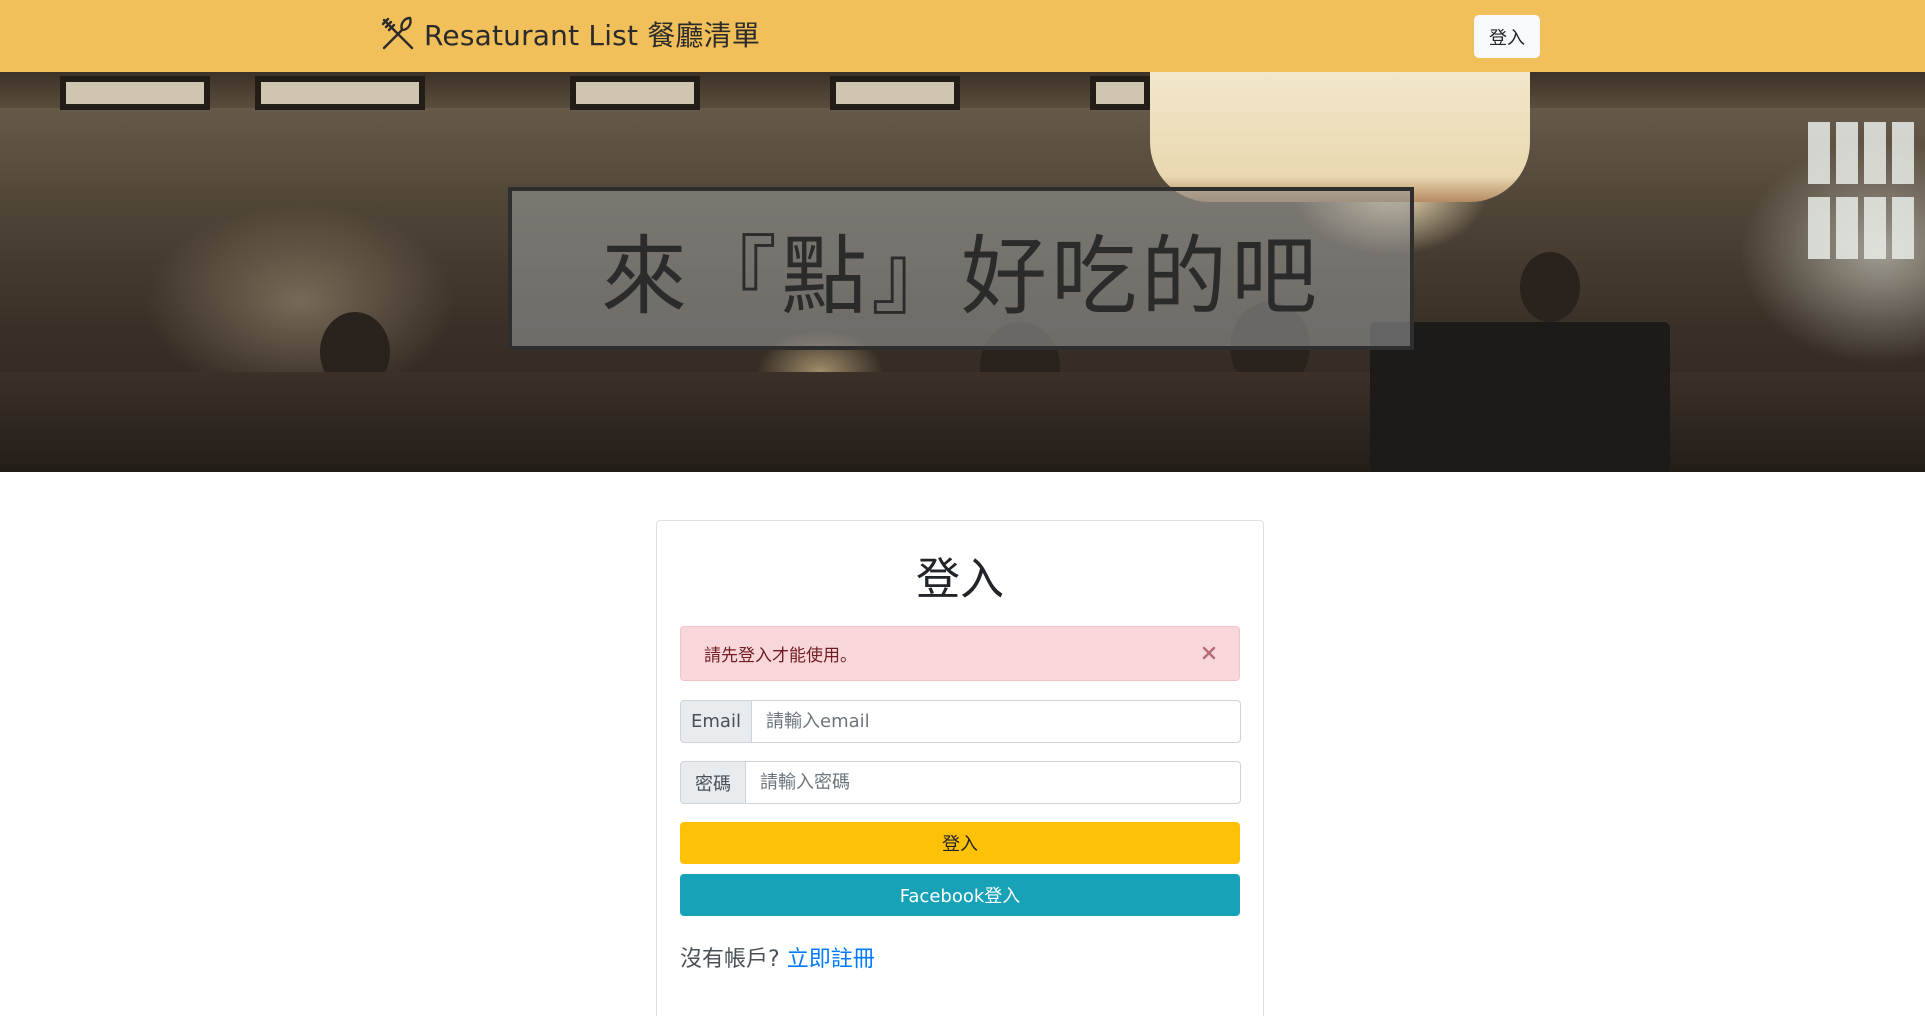 The image size is (1925, 1016). What do you see at coordinates (780, 656) in the screenshot?
I see `alert-message: 請先登入才能使用。` at bounding box center [780, 656].